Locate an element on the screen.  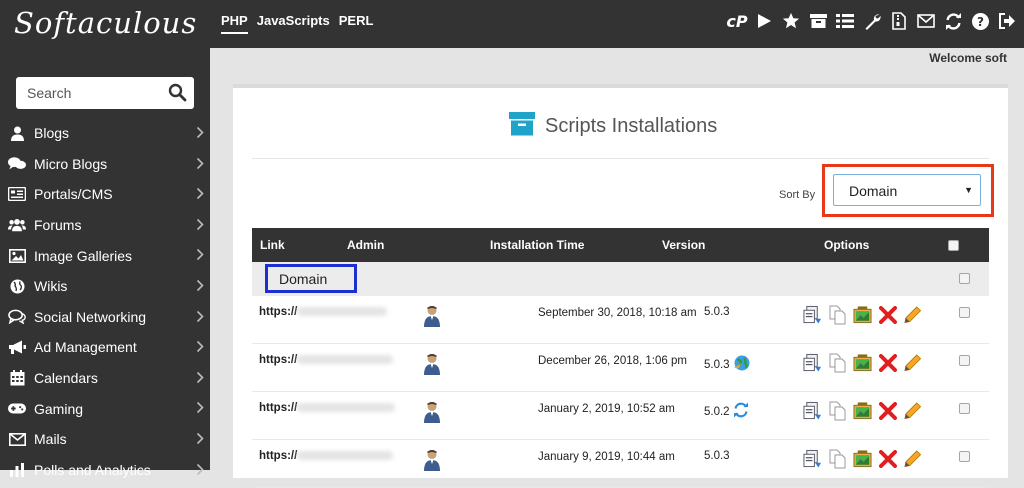
sidebar-item-image-galleries: Image Galleries is located at coordinates (105, 255).